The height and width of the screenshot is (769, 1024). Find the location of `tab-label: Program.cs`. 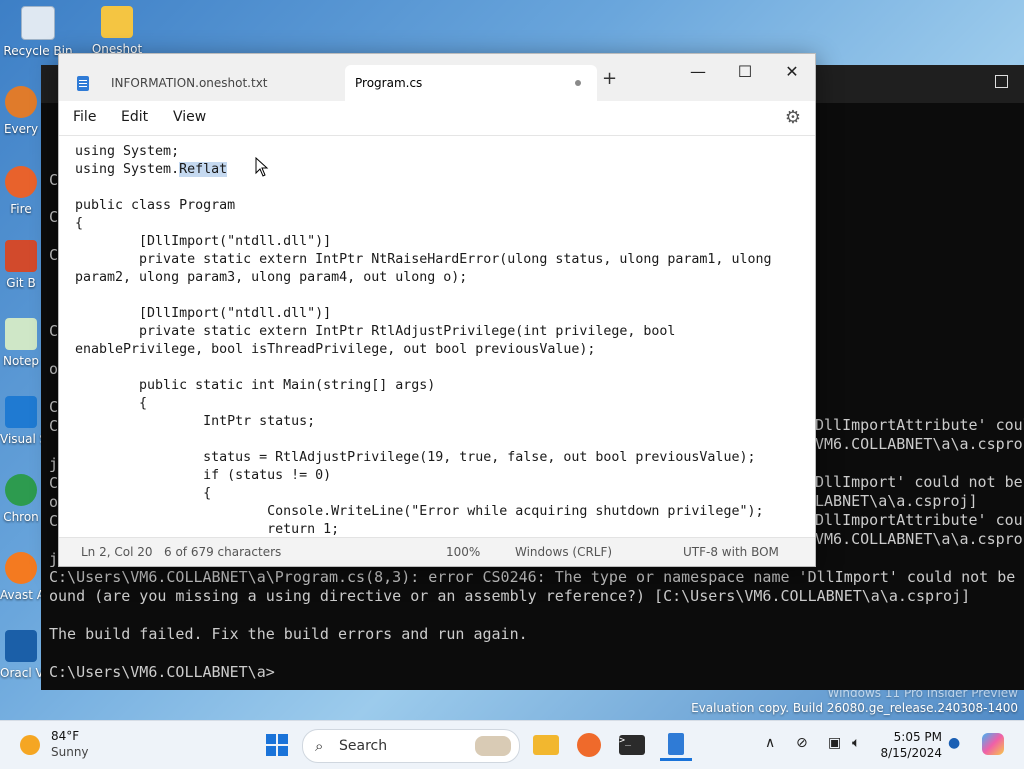

tab-label: Program.cs is located at coordinates (389, 83).